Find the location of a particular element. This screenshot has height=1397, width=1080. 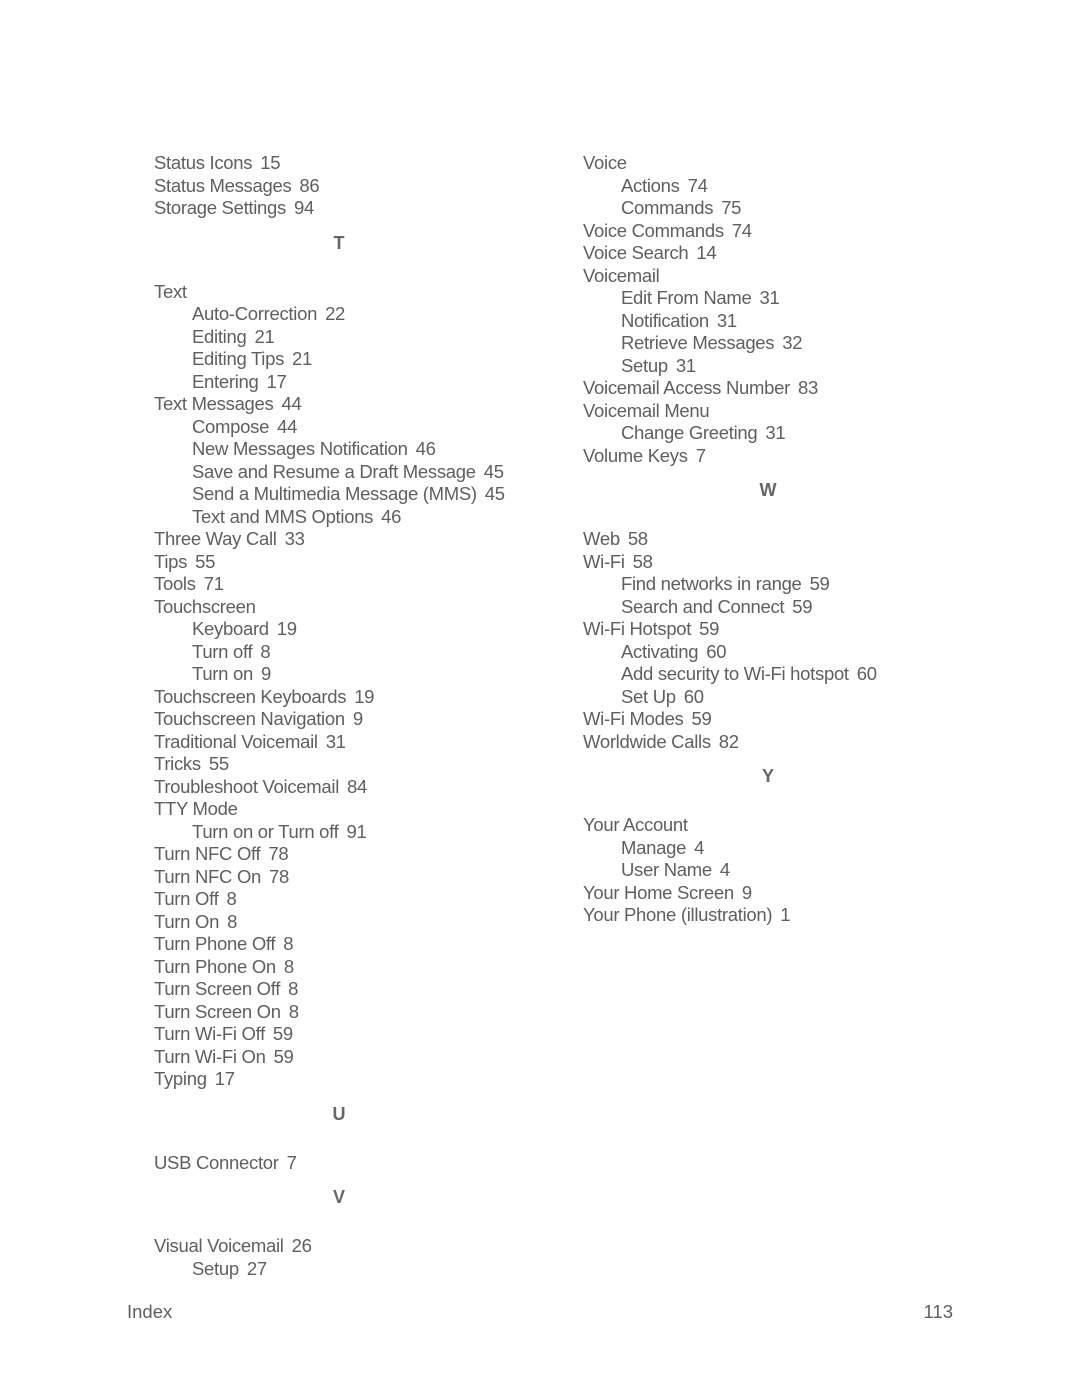

section-letter-heading: T is located at coordinates (339, 242).